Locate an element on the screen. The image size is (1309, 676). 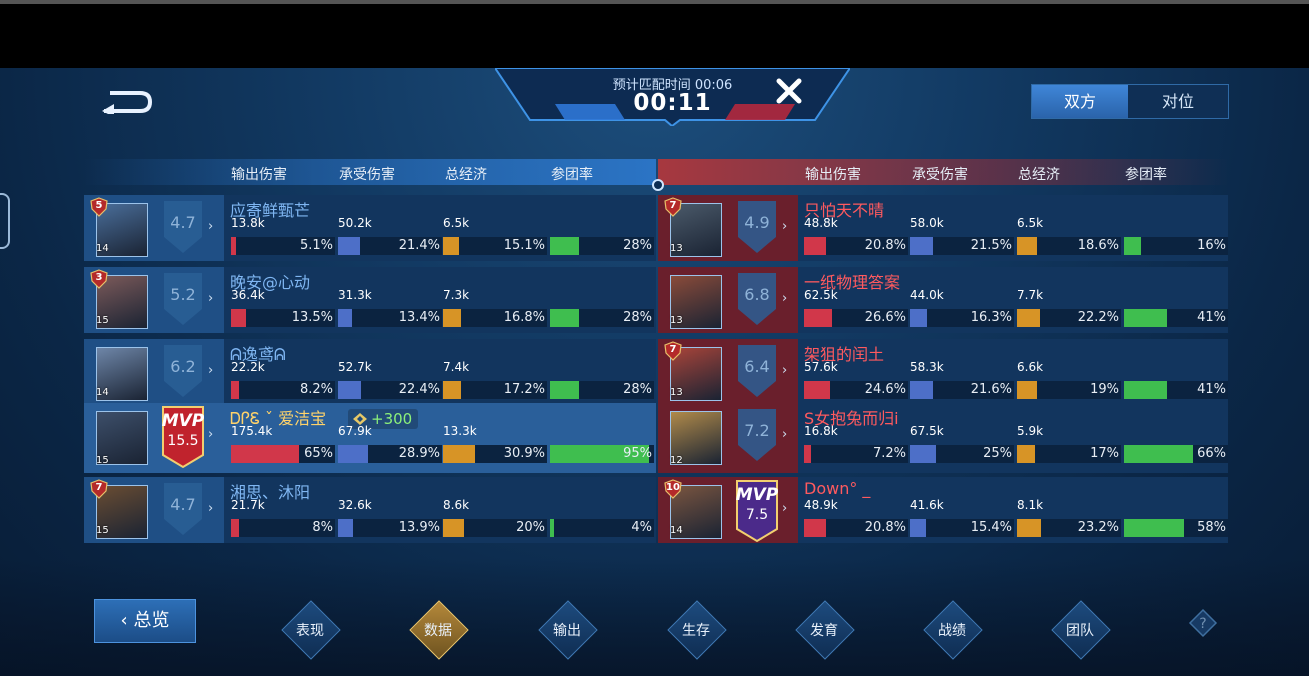
rank-number: 10 is located at coordinates (673, 487).